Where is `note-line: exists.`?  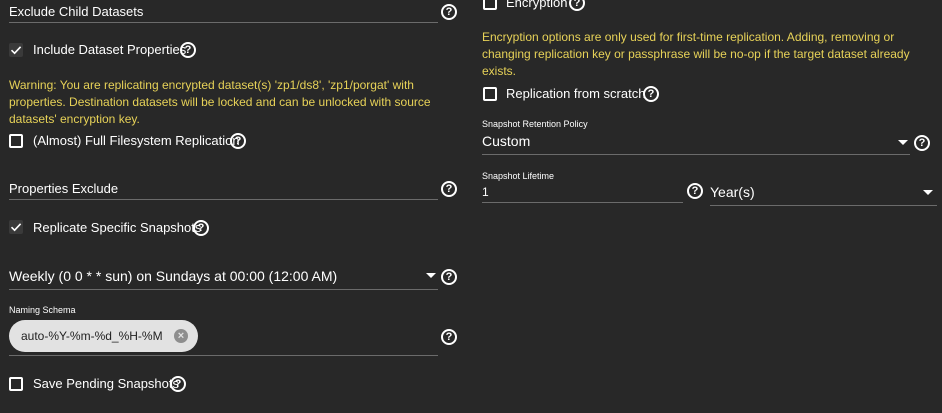
note-line: exists. is located at coordinates (499, 71).